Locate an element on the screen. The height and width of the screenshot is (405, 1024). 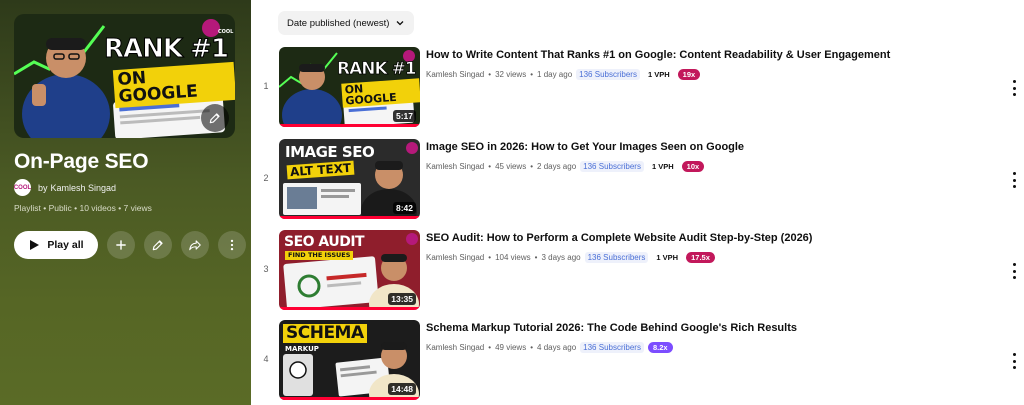
video-index: 2 is located at coordinates (266, 178).